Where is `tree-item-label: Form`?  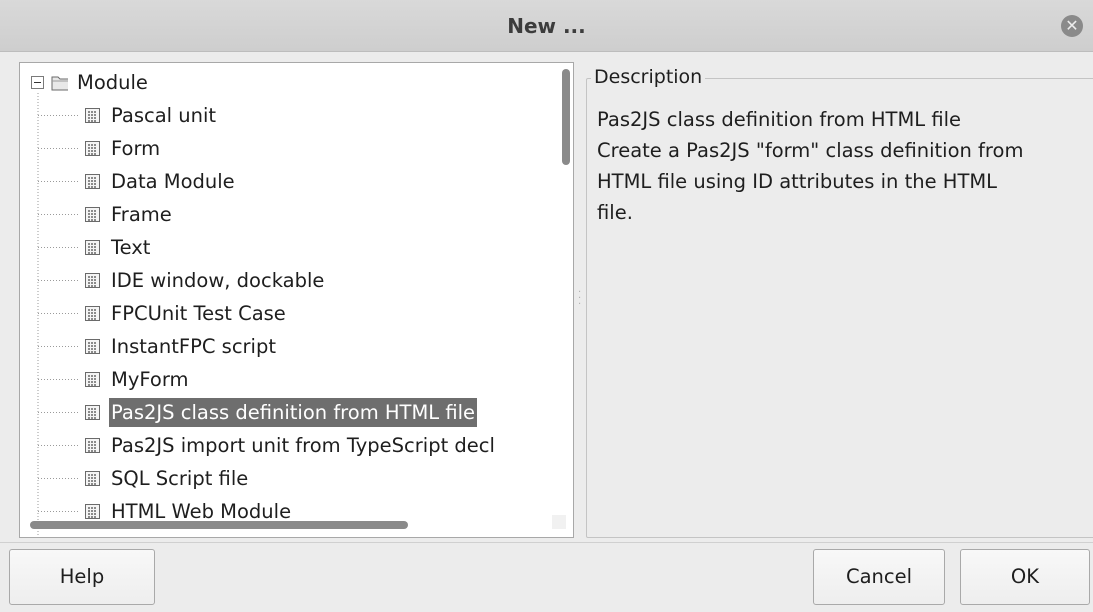
tree-item-label: Form is located at coordinates (136, 148).